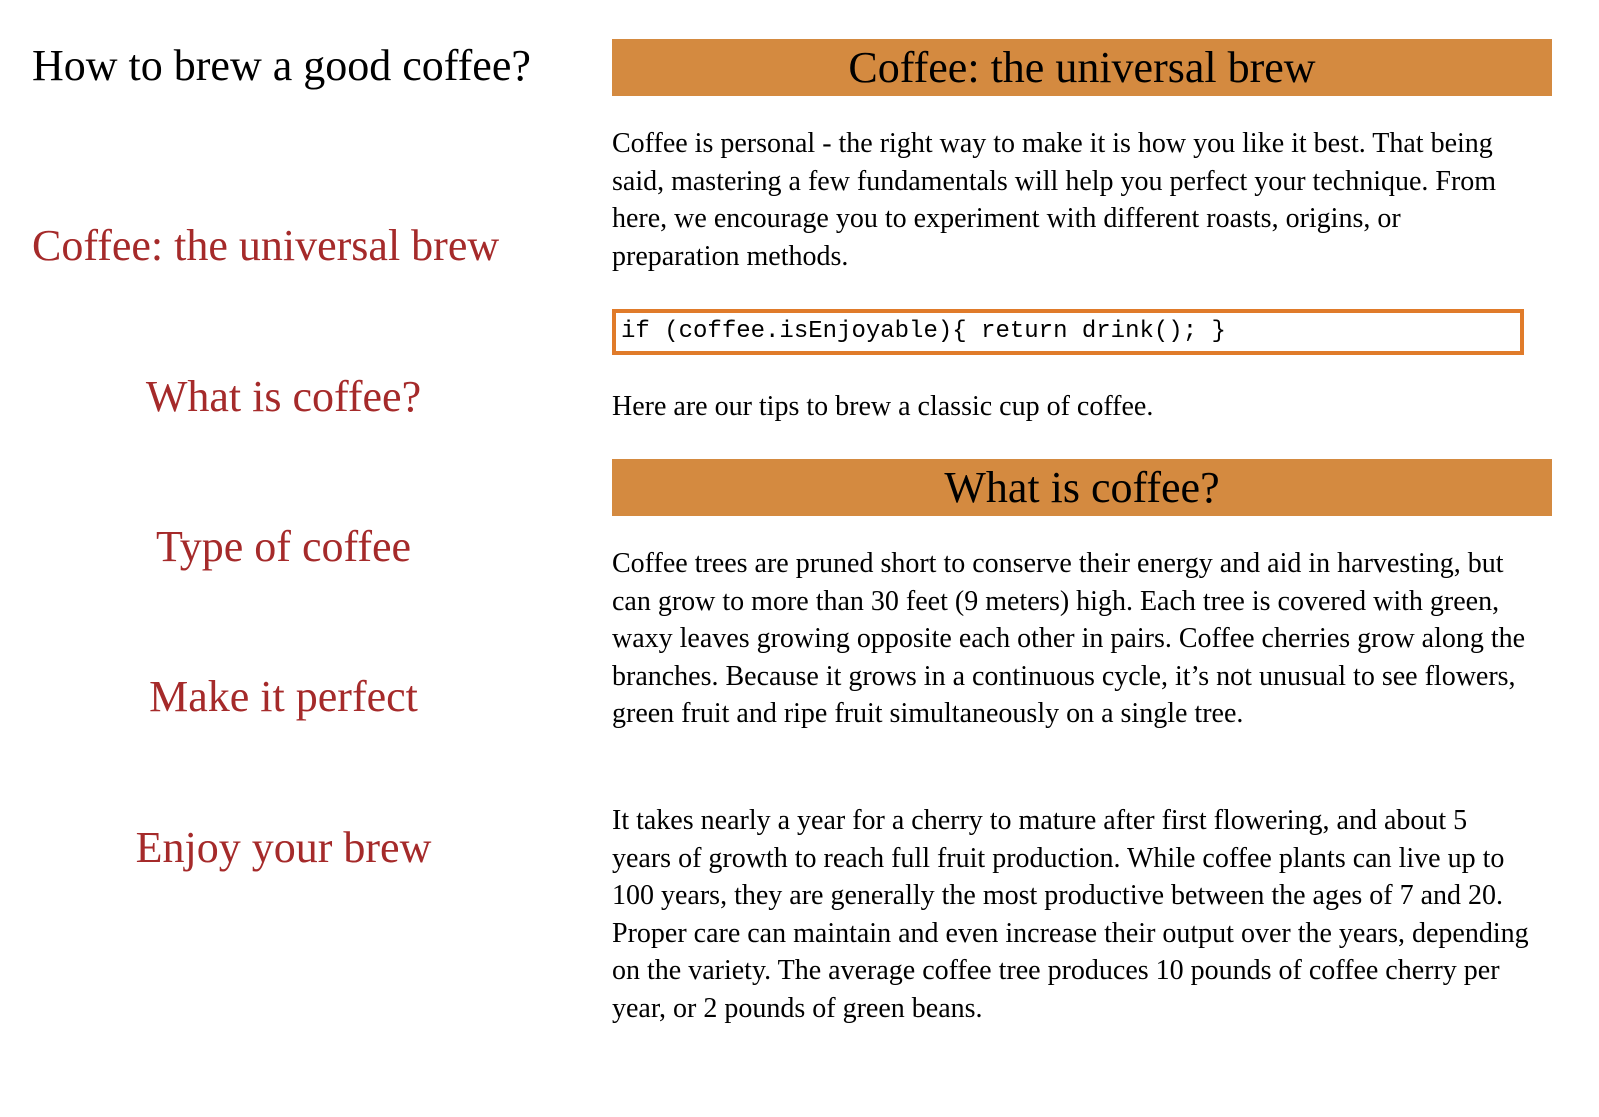  Describe the element at coordinates (281, 65) in the screenshot. I see `page-title: How to brew a good coffee?` at that location.